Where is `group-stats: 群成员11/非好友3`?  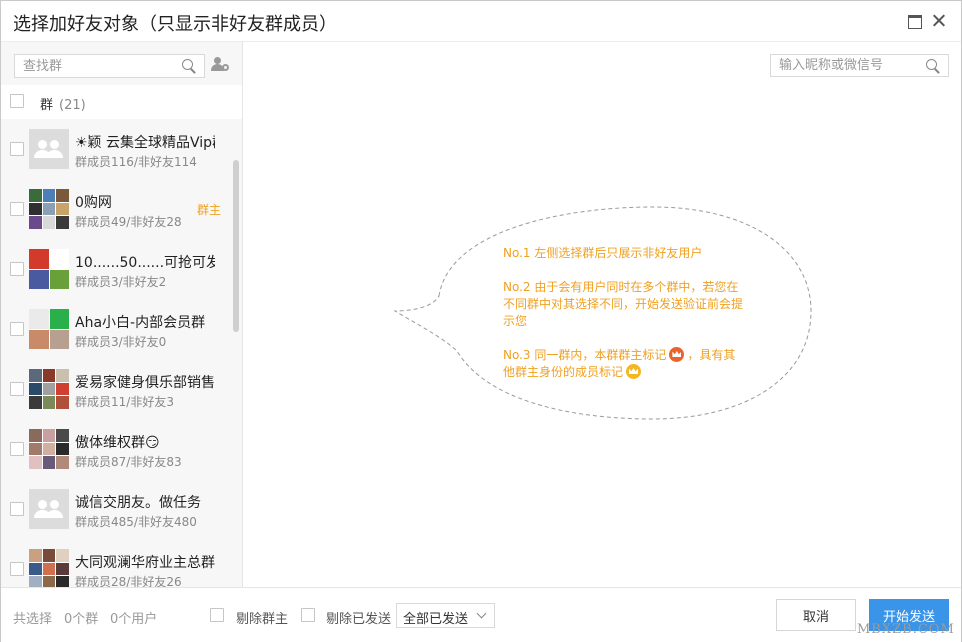
group-stats: 群成员11/非好友3 is located at coordinates (124, 402).